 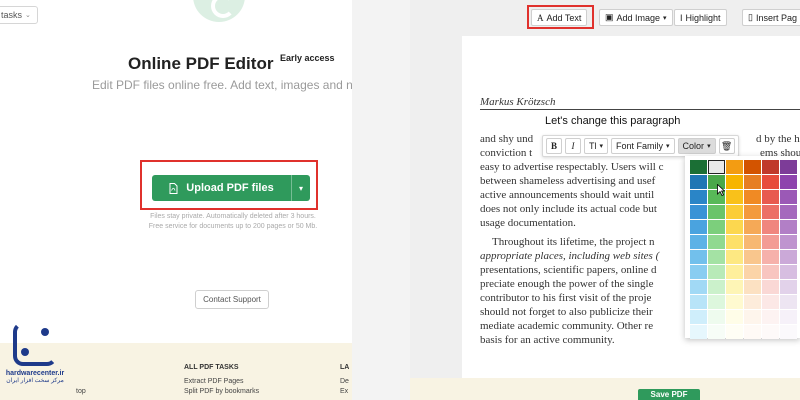 I want to click on trash-icon: 🗑, so click(x=726, y=146).